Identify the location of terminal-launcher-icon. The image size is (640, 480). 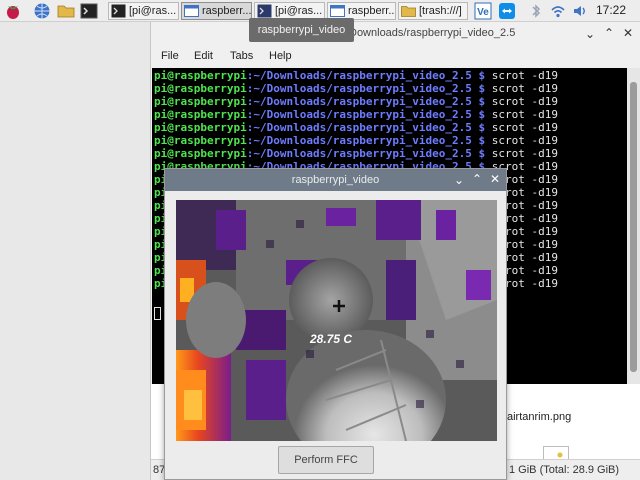
(89, 11).